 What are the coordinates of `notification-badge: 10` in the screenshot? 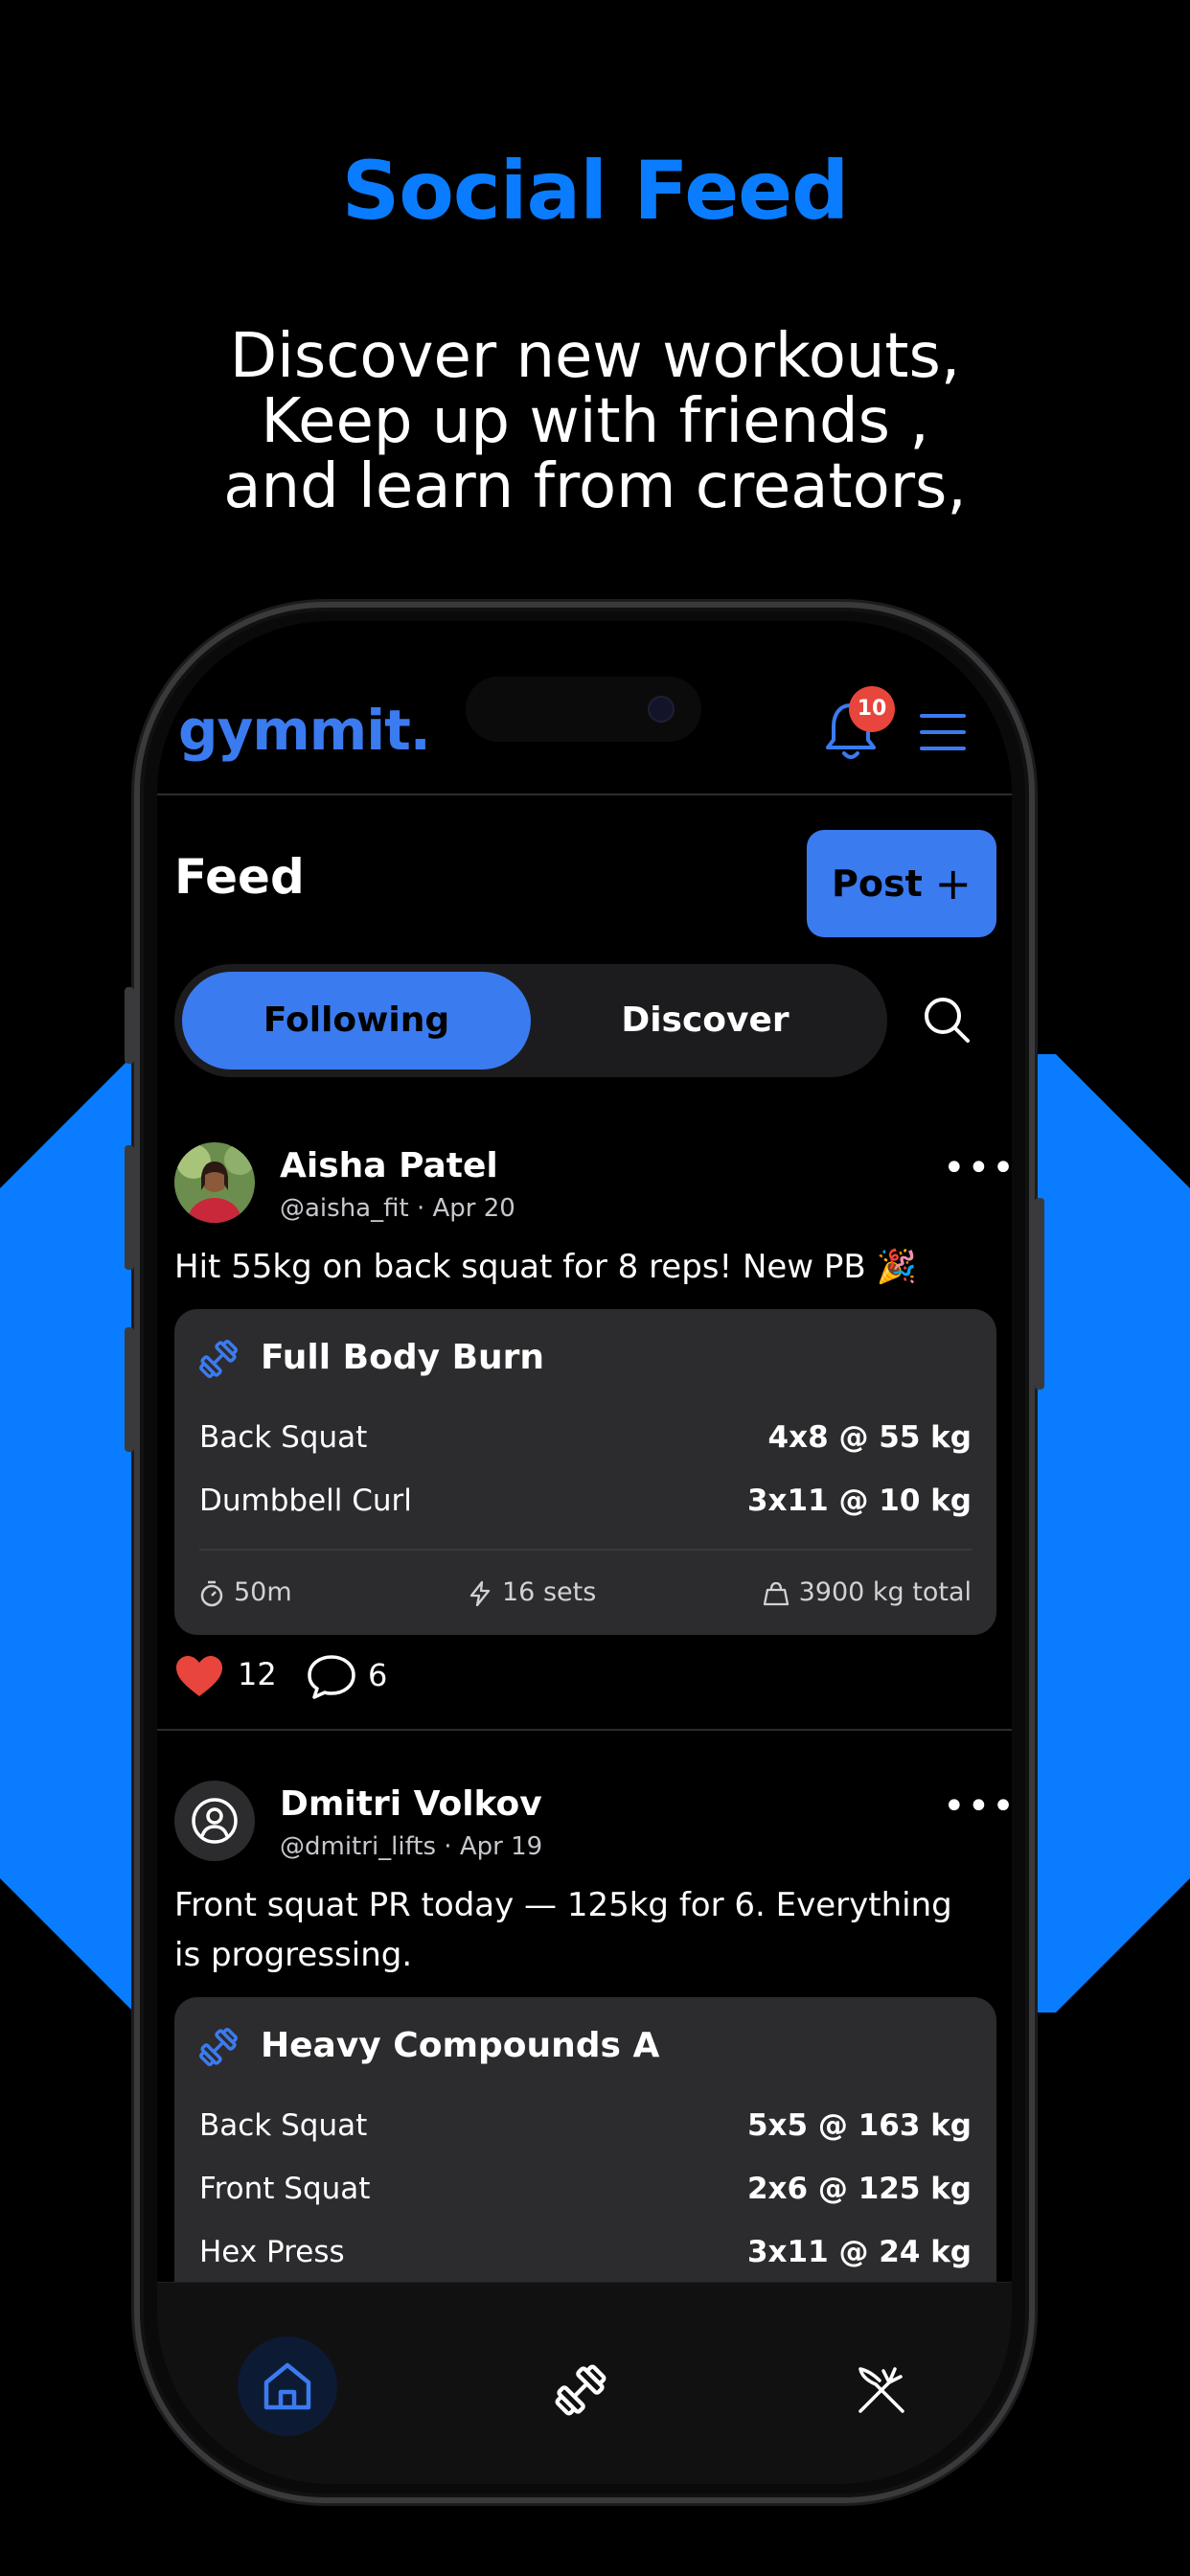 It's located at (872, 709).